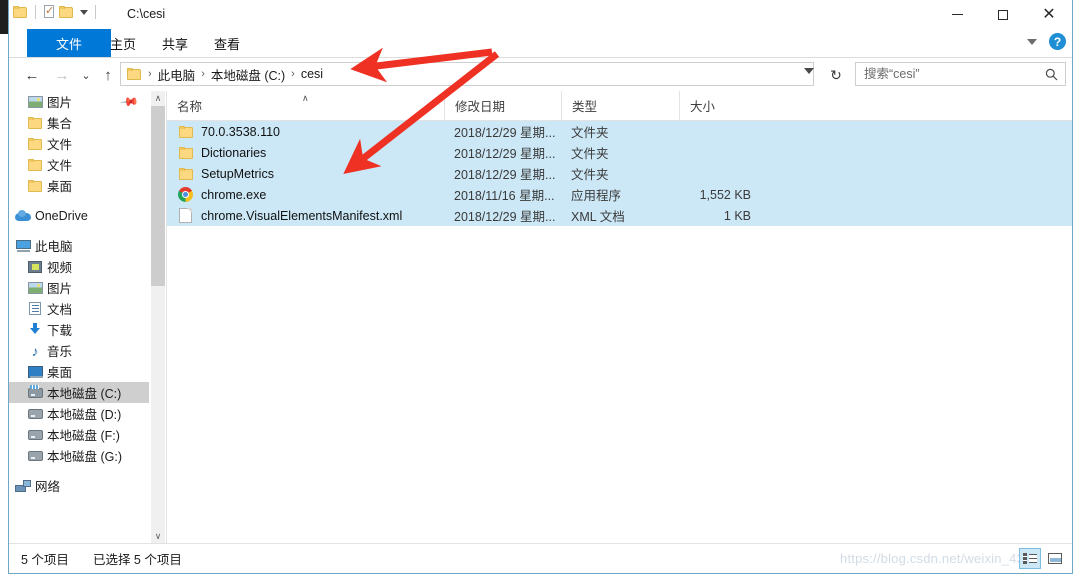 This screenshot has width=1073, height=574. I want to click on picture-icon, so click(35, 288).